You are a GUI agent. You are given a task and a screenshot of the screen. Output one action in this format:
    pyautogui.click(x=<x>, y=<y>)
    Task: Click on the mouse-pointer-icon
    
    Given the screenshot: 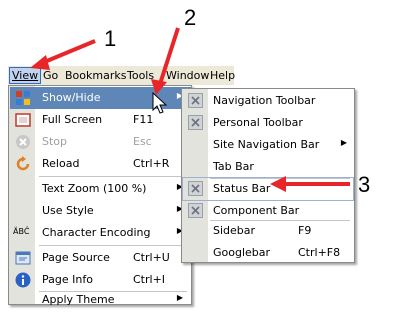 What is the action you would take?
    pyautogui.click(x=160, y=102)
    